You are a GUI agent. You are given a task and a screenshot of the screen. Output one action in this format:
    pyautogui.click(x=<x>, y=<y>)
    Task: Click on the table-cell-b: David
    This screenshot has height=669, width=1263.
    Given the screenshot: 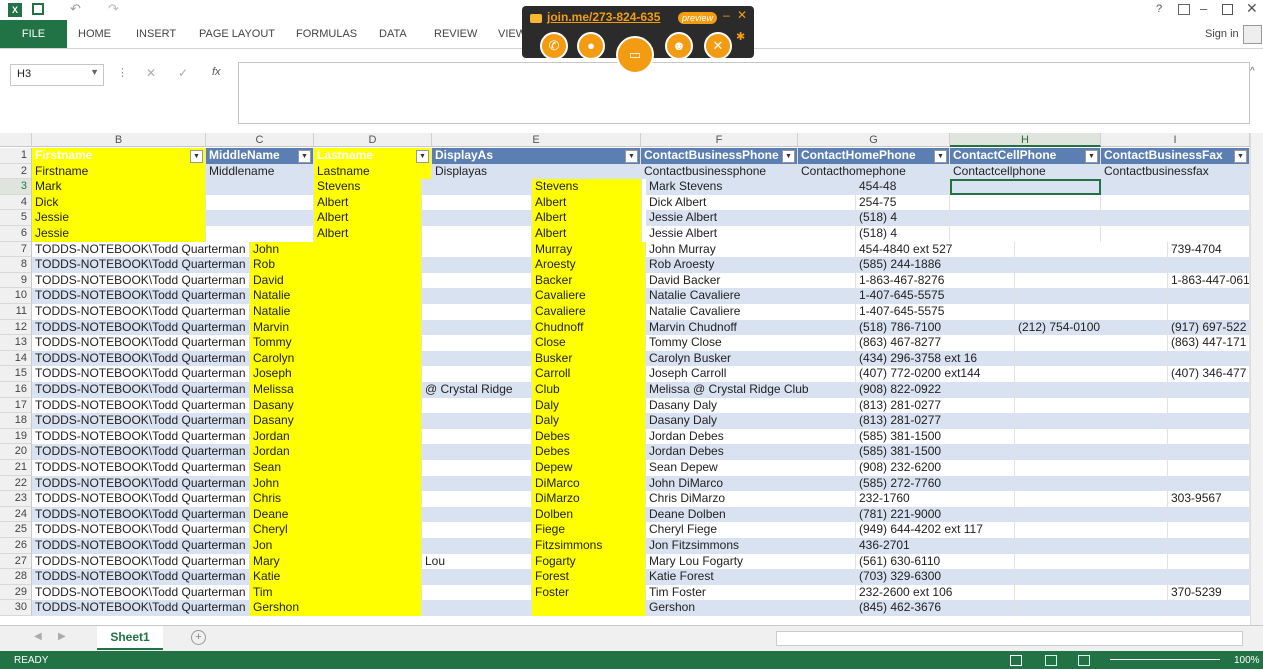 What is the action you would take?
    pyautogui.click(x=336, y=280)
    